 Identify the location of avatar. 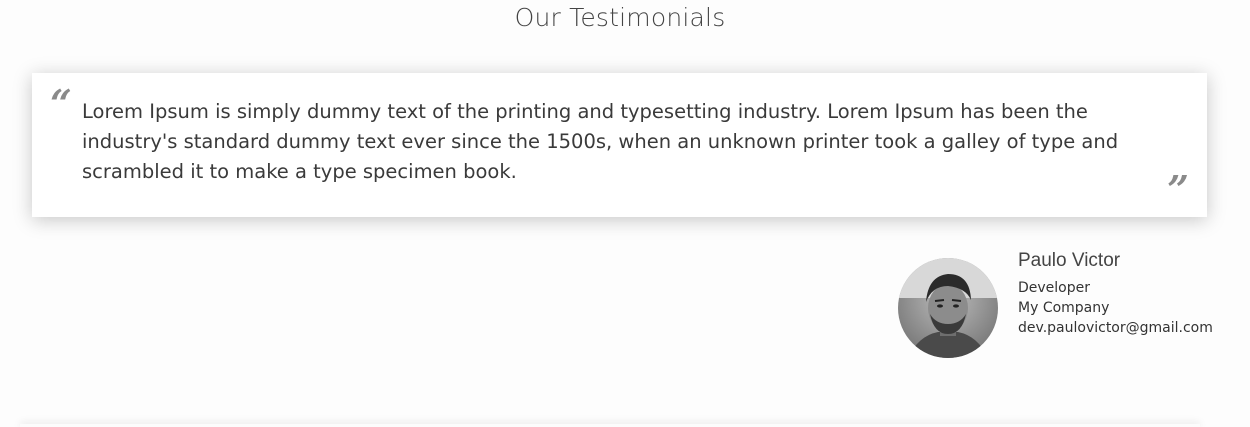
(948, 308).